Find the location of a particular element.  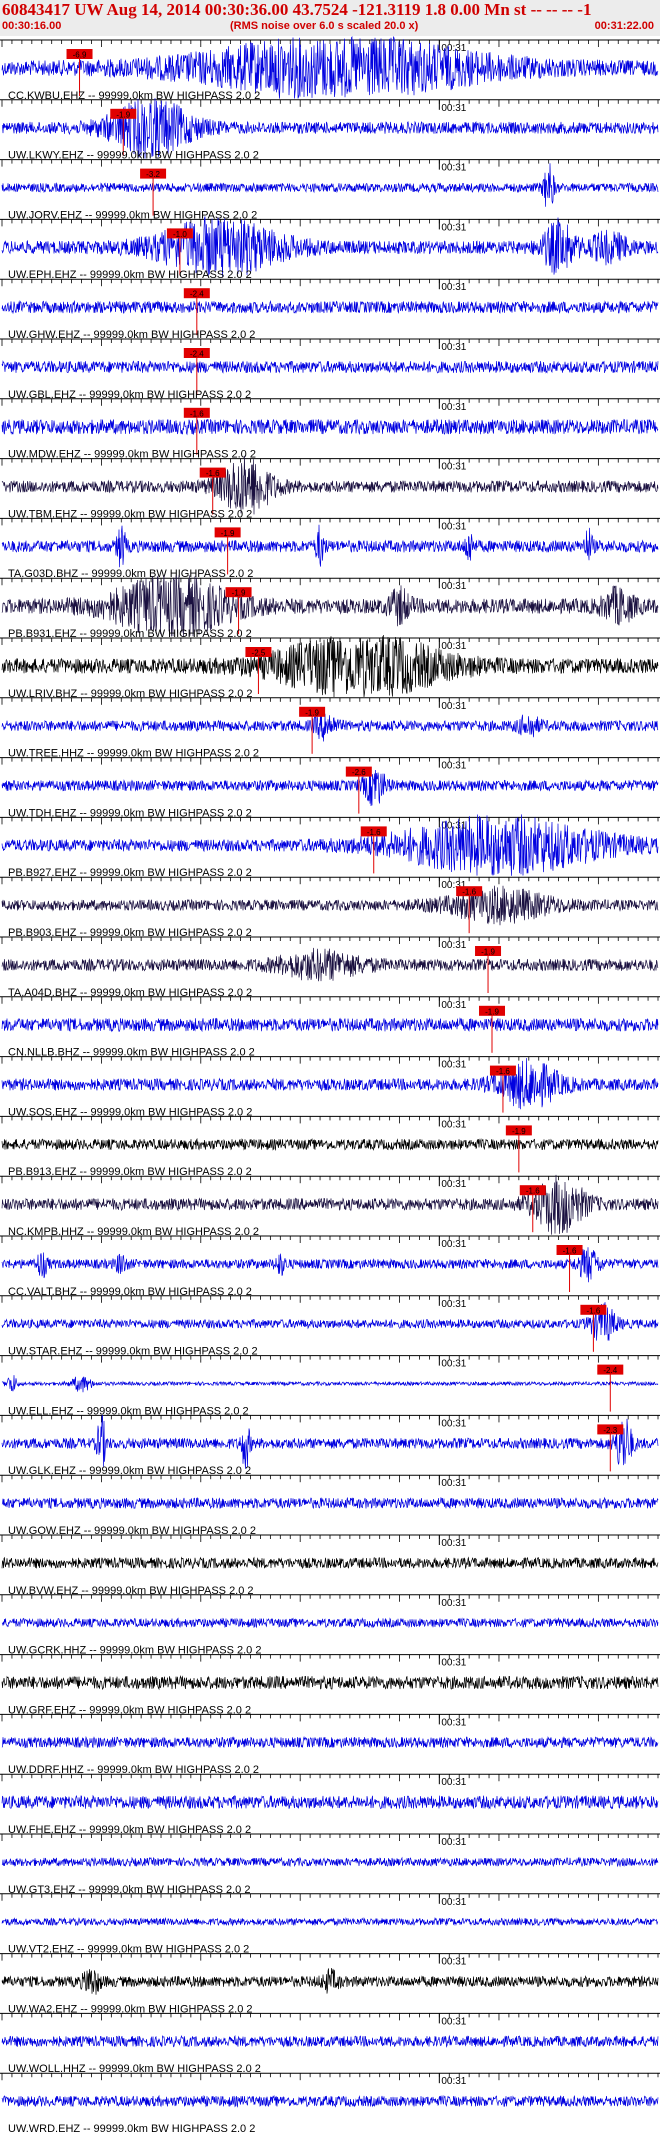

pick-label: -2.5 is located at coordinates (259, 653).